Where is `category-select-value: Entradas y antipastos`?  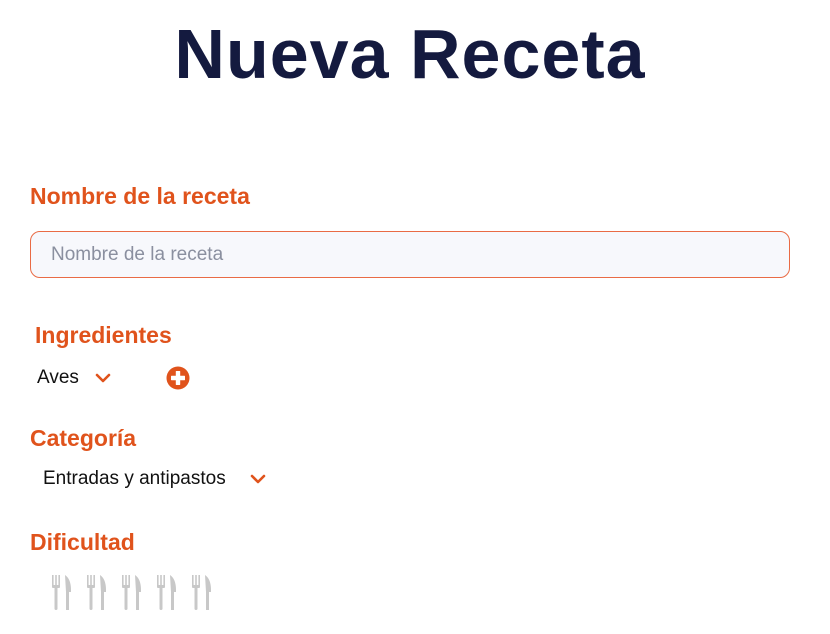
category-select-value: Entradas y antipastos is located at coordinates (134, 478).